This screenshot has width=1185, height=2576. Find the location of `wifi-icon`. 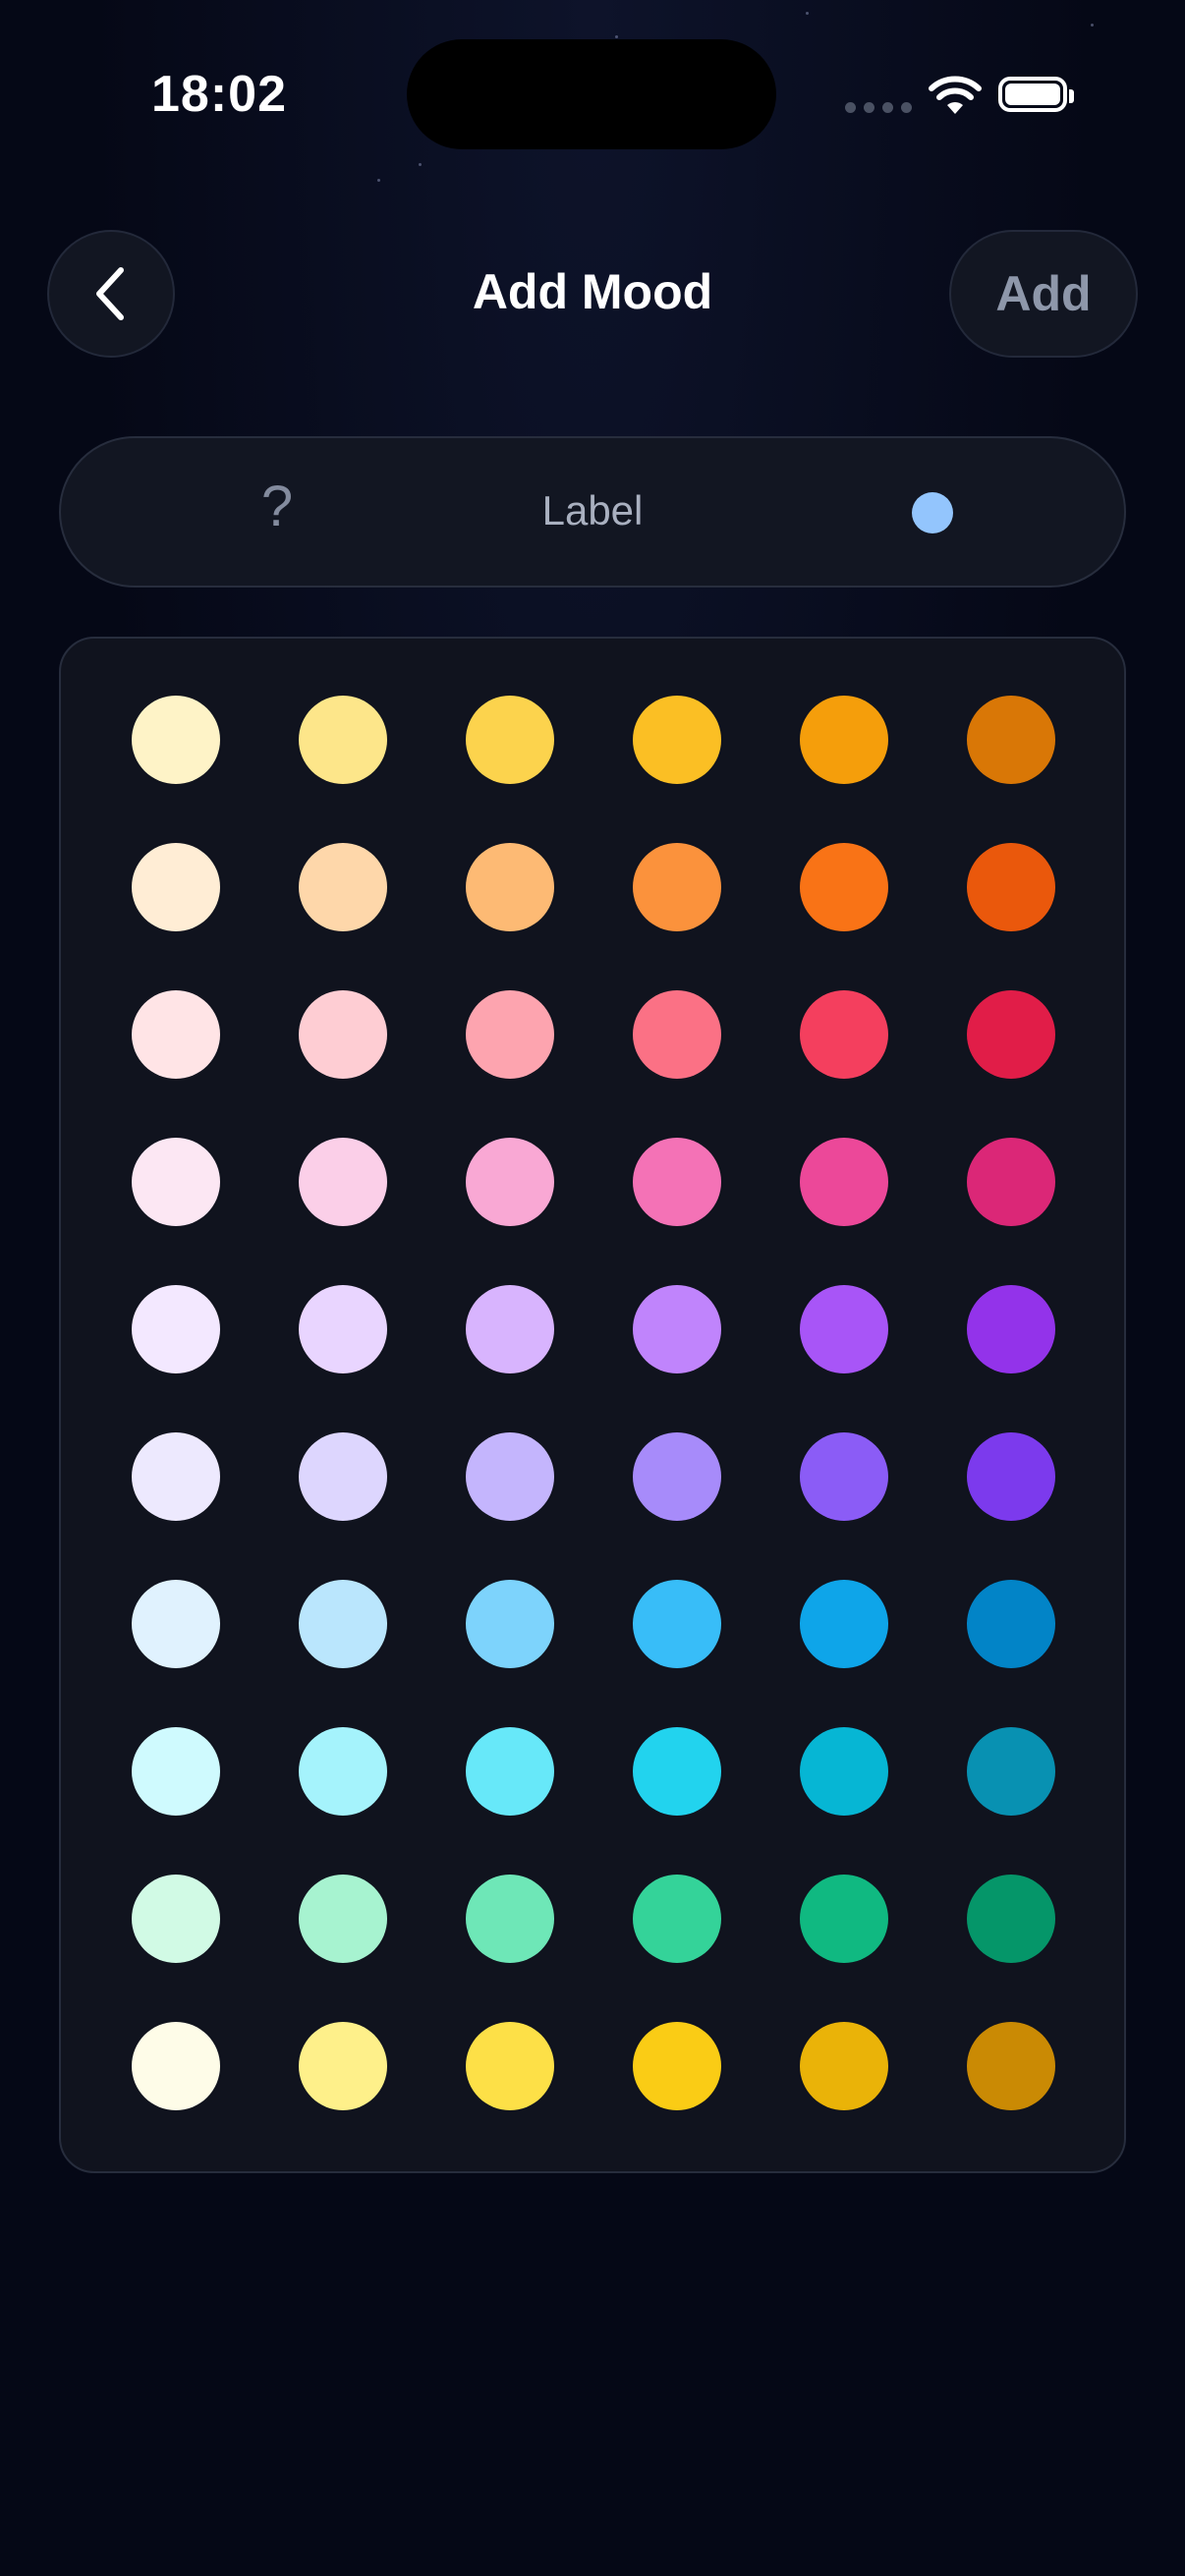

wifi-icon is located at coordinates (956, 95).